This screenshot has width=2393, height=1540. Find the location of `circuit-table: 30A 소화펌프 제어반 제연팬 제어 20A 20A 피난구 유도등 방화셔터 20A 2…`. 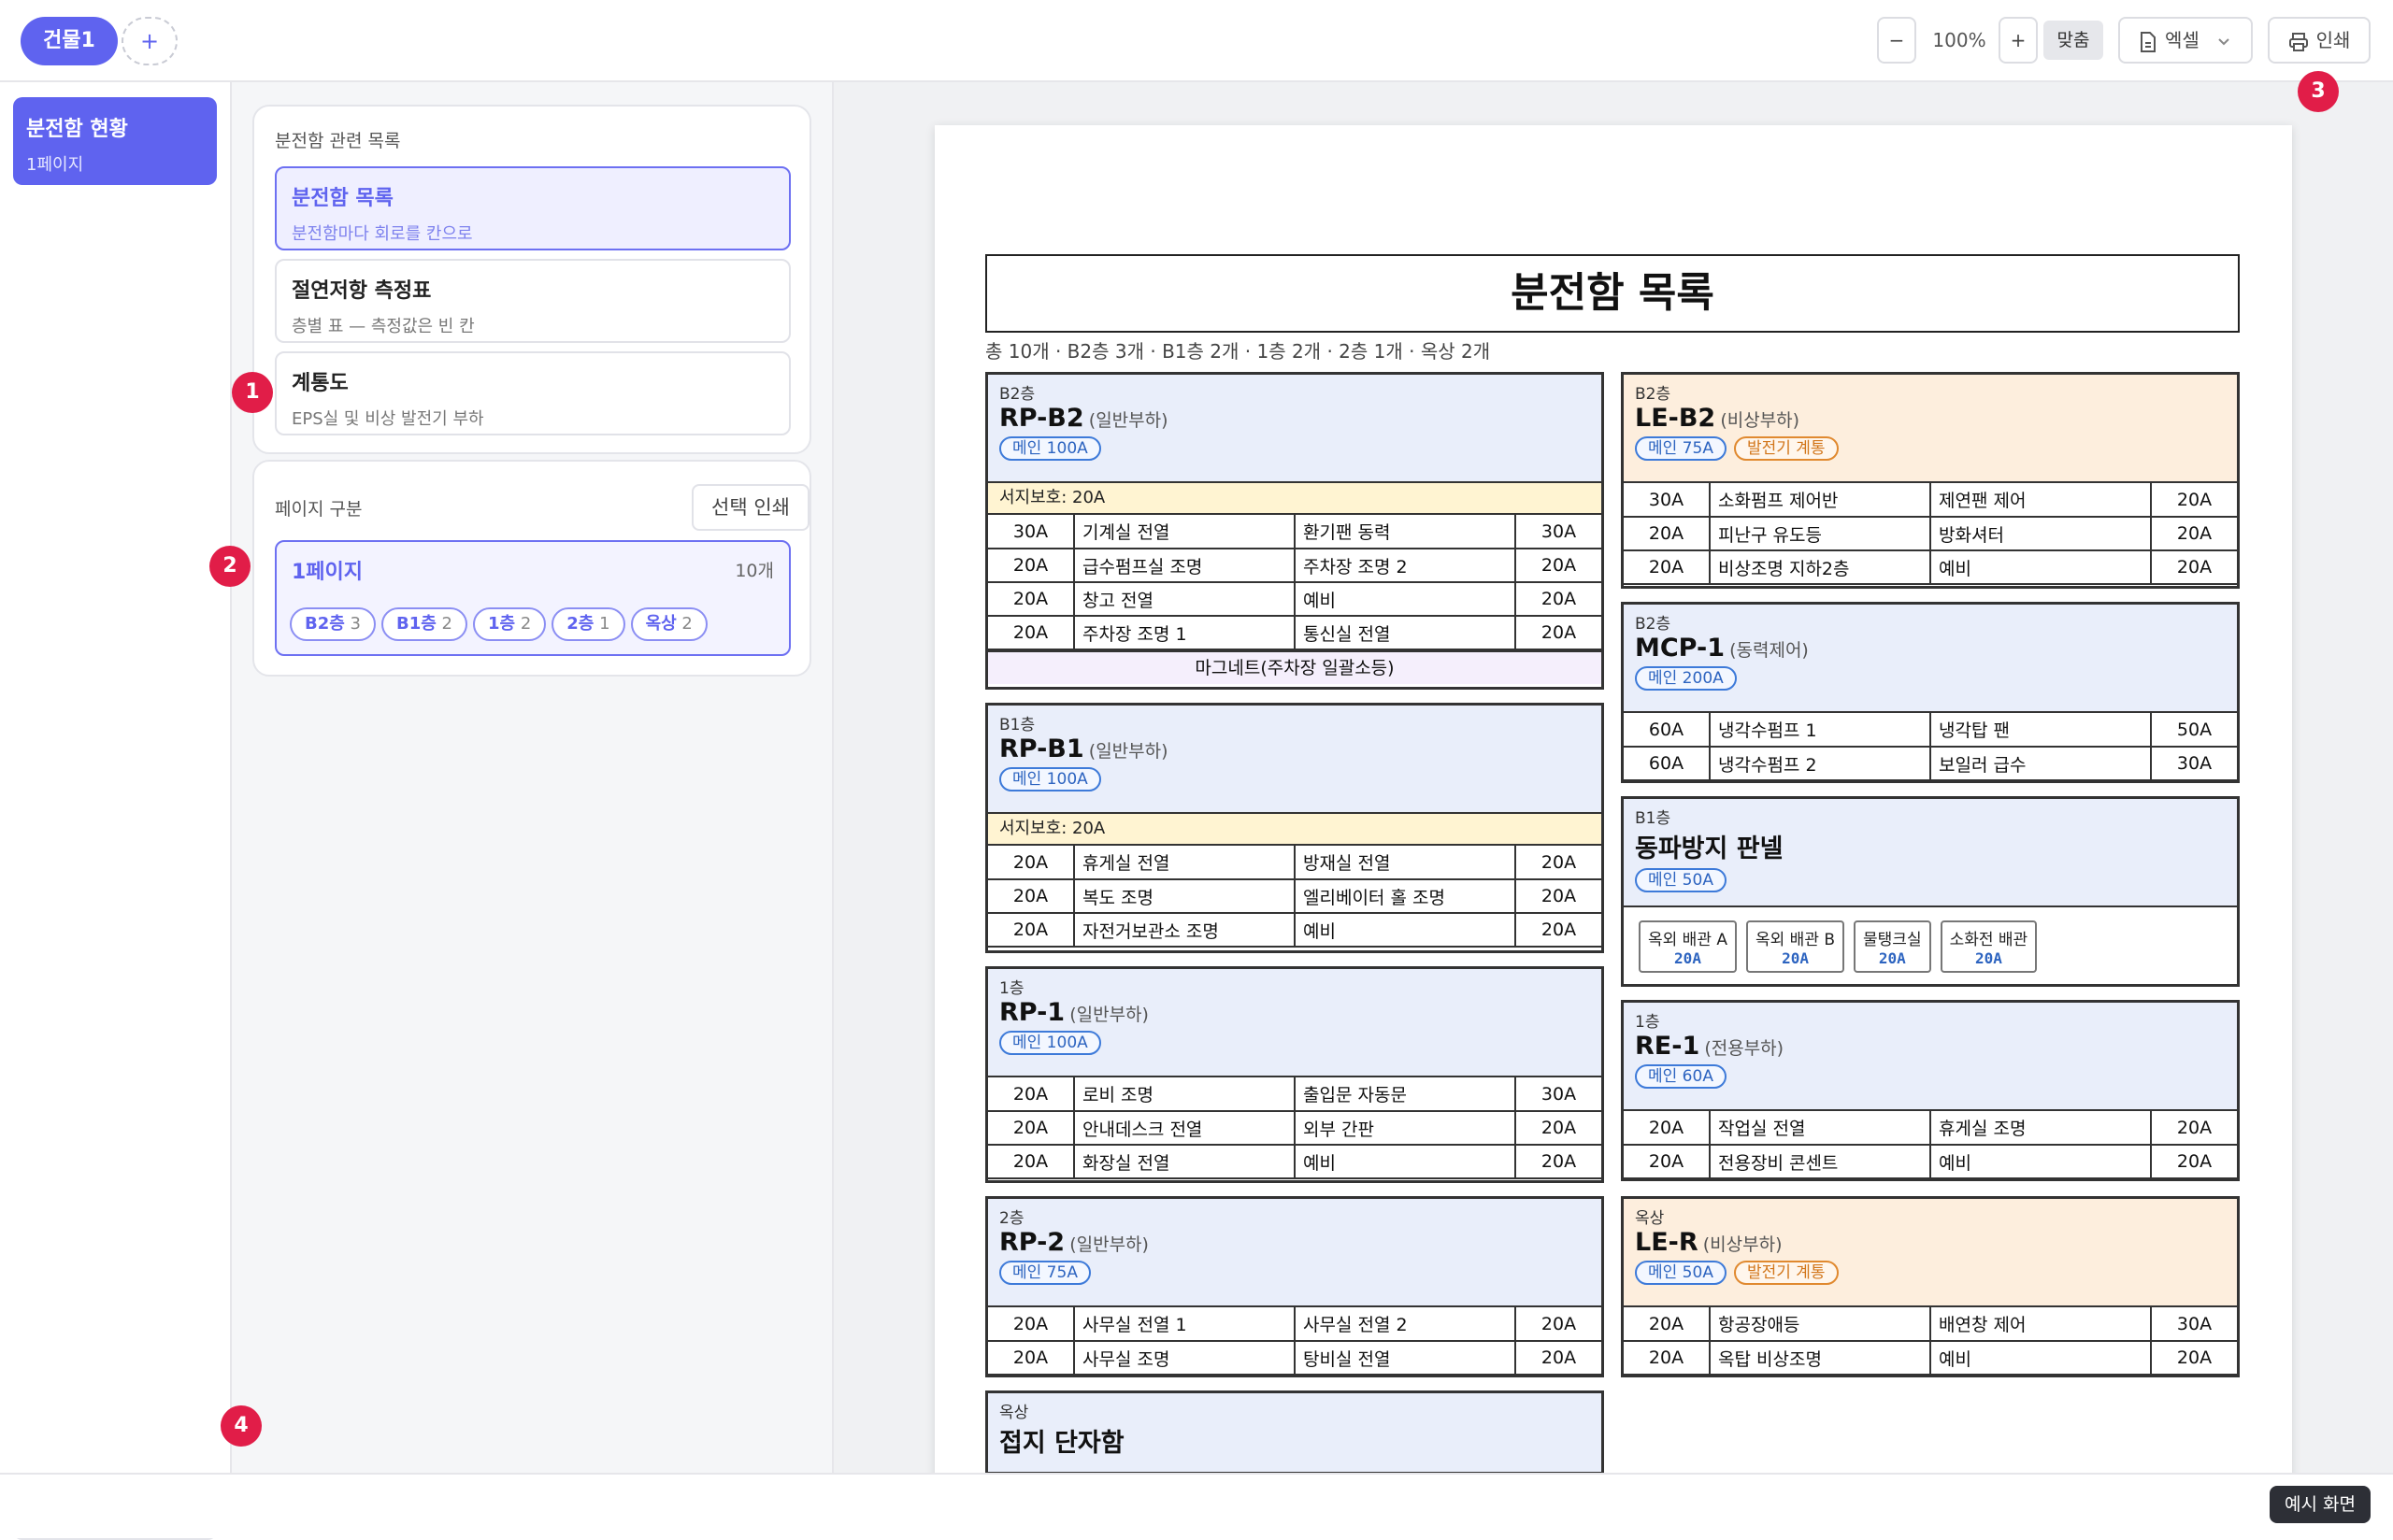

circuit-table: 30A 소화펌프 제어반 제연팬 제어 20A 20A 피난구 유도등 방화셔터 20A 2… is located at coordinates (1931, 534).